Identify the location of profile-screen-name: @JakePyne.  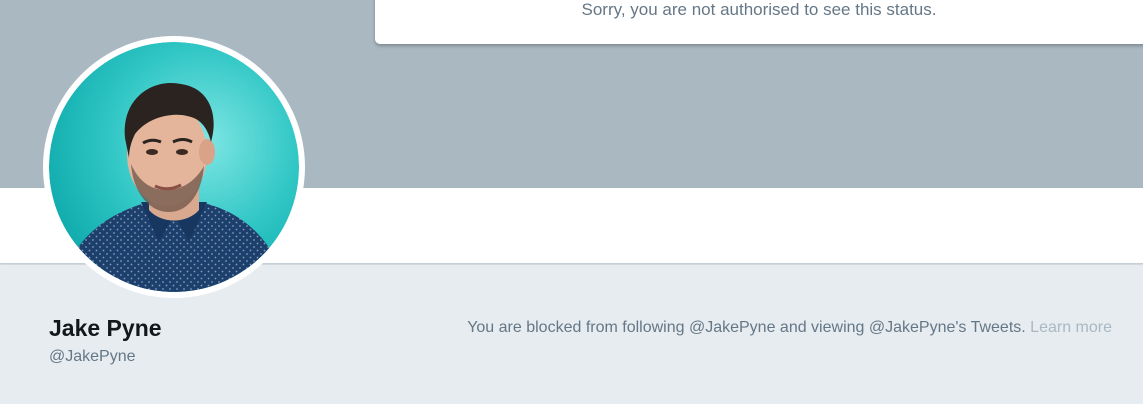
(92, 357).